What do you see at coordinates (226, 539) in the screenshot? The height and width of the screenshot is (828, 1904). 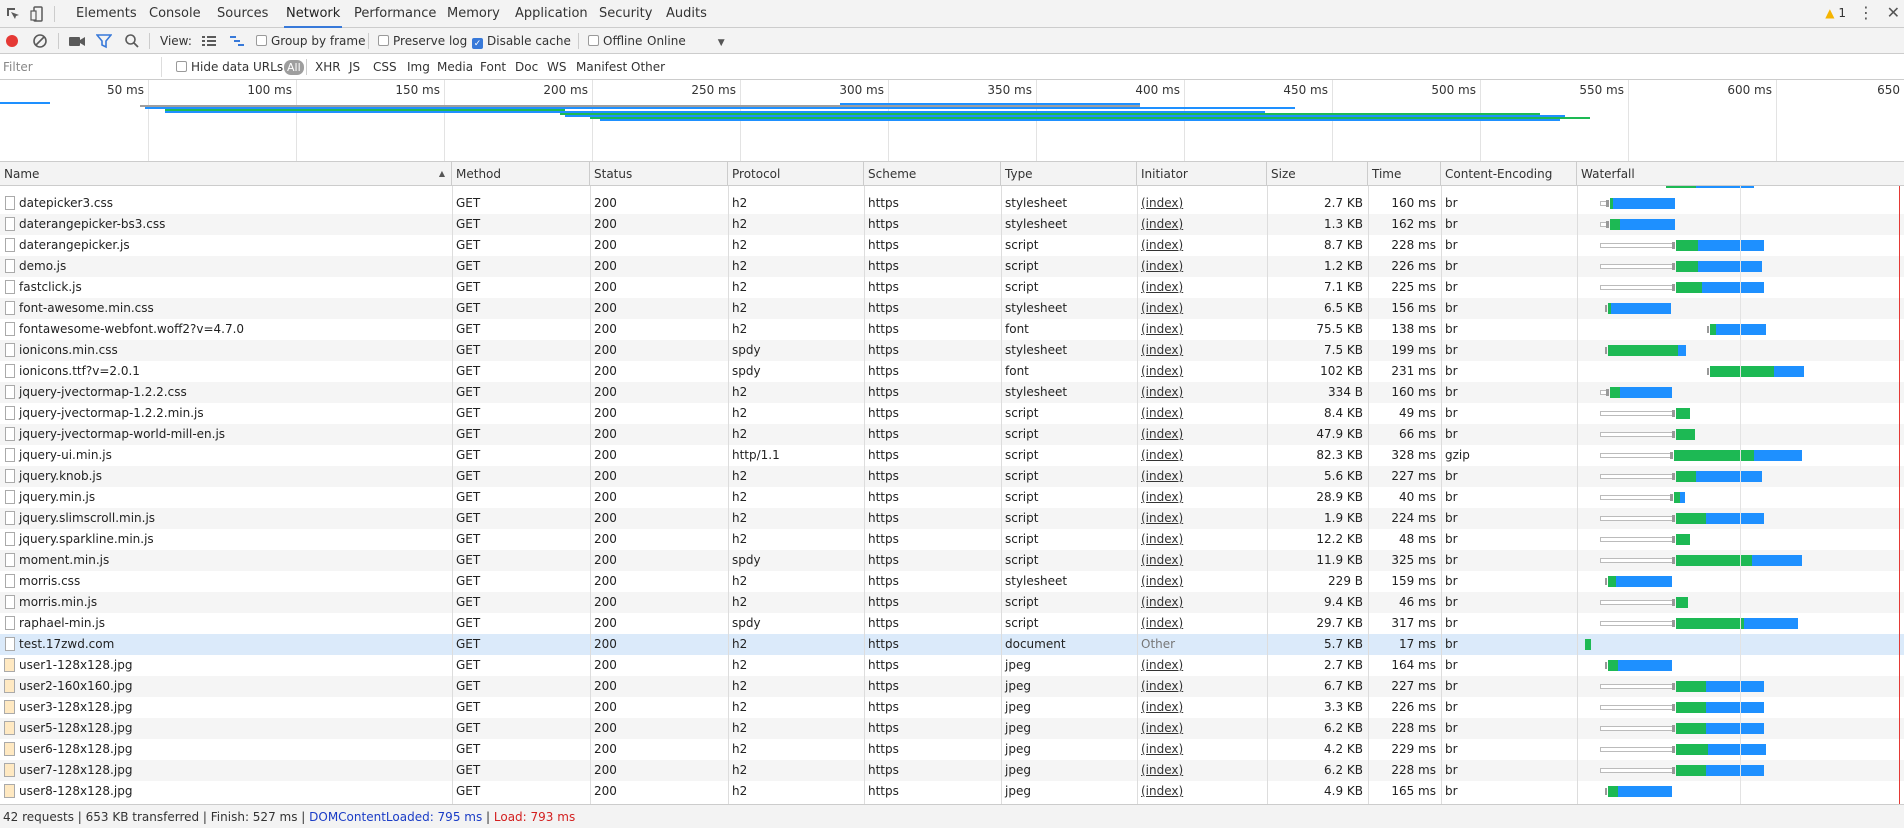 I see `request-name: jquery.sparkline.min.js` at bounding box center [226, 539].